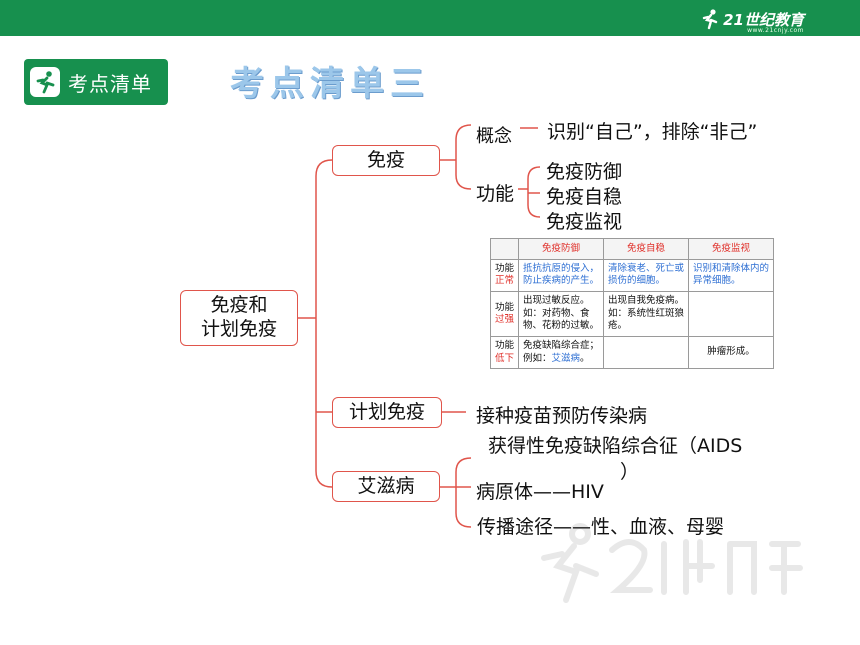  What do you see at coordinates (494, 136) in the screenshot?
I see `concept-label: 概念` at bounding box center [494, 136].